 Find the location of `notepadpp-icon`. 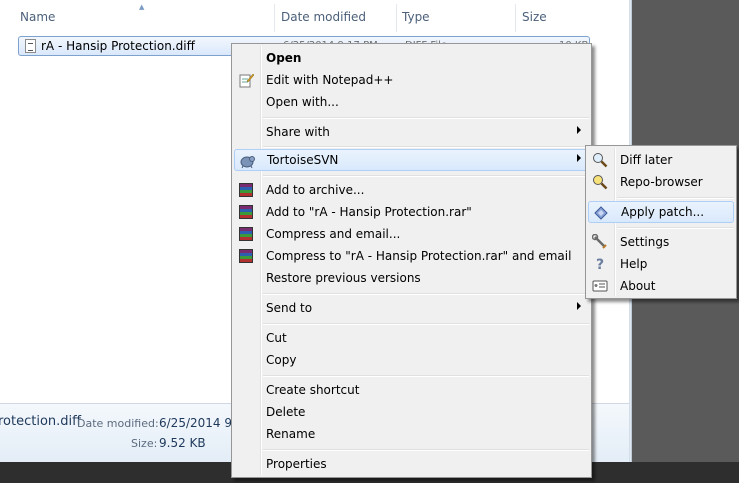

notepadpp-icon is located at coordinates (246, 80).